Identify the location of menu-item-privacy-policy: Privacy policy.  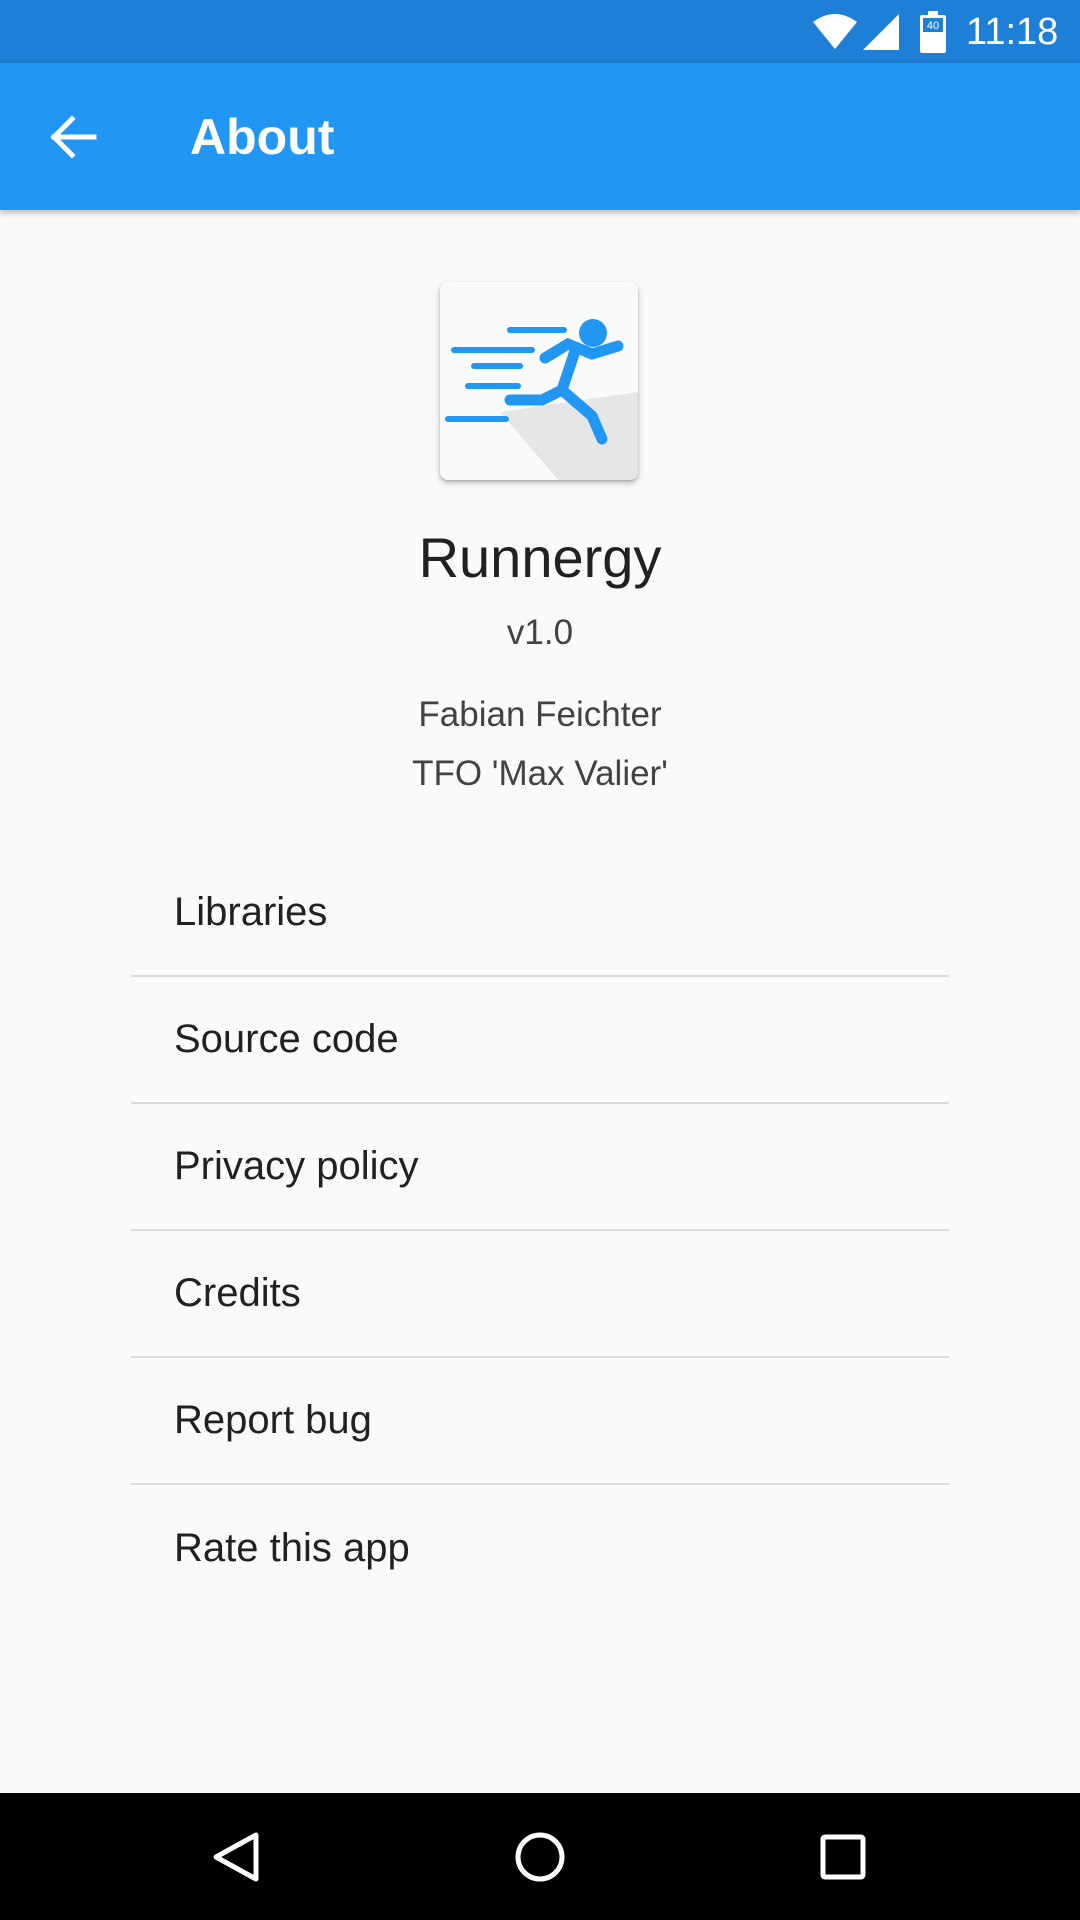
(540, 1167).